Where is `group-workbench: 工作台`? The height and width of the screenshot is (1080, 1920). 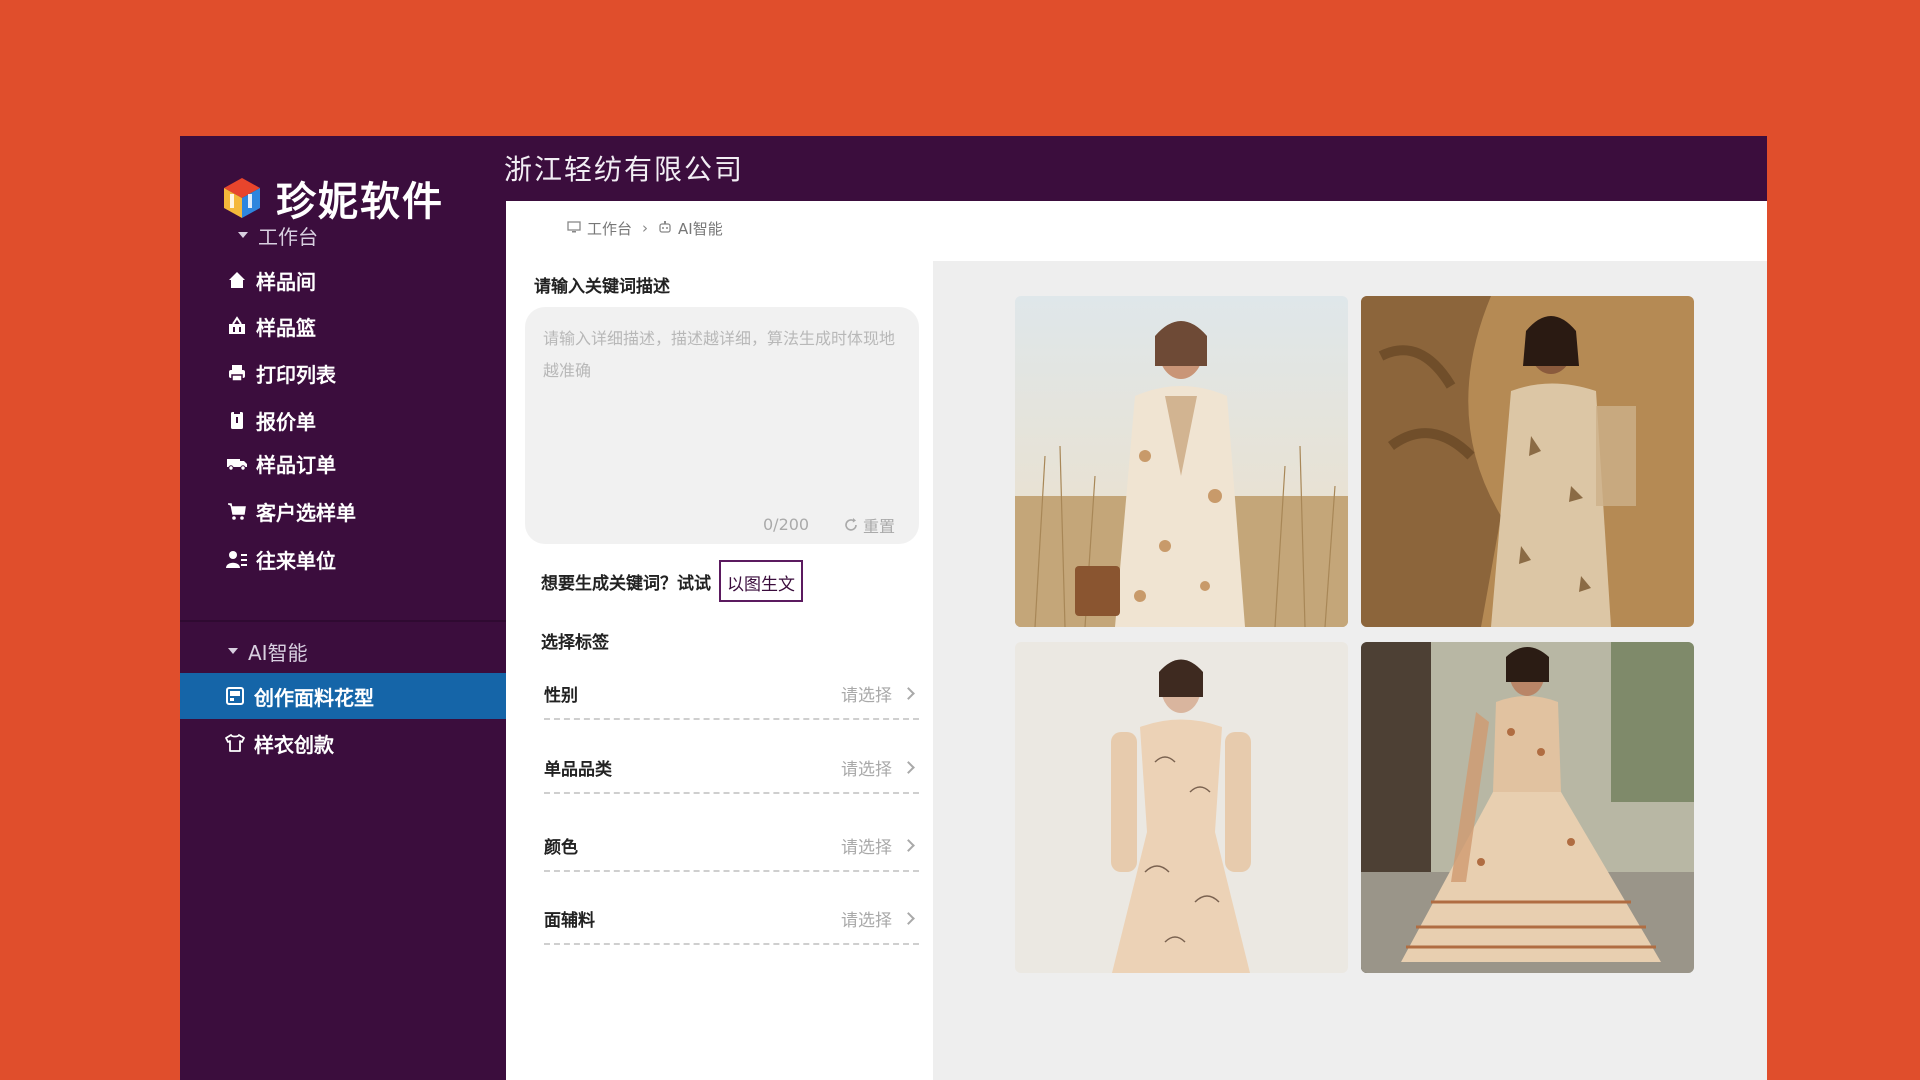 group-workbench: 工作台 is located at coordinates (343, 235).